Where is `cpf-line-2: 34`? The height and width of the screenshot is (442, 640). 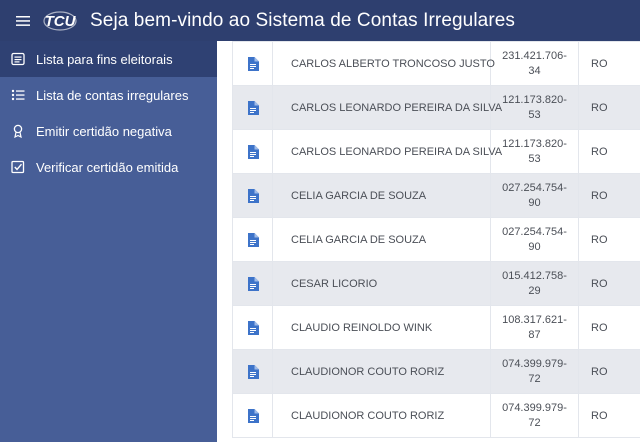
cpf-line-2: 34 is located at coordinates (534, 70).